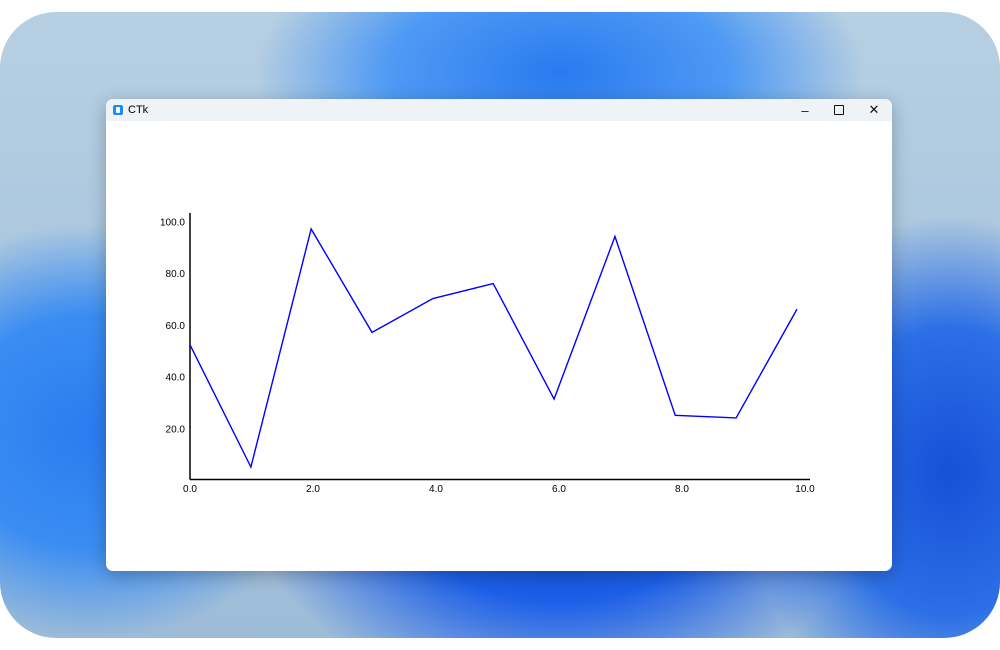 The height and width of the screenshot is (650, 1000). What do you see at coordinates (190, 489) in the screenshot?
I see `x-tick-label: 0.0` at bounding box center [190, 489].